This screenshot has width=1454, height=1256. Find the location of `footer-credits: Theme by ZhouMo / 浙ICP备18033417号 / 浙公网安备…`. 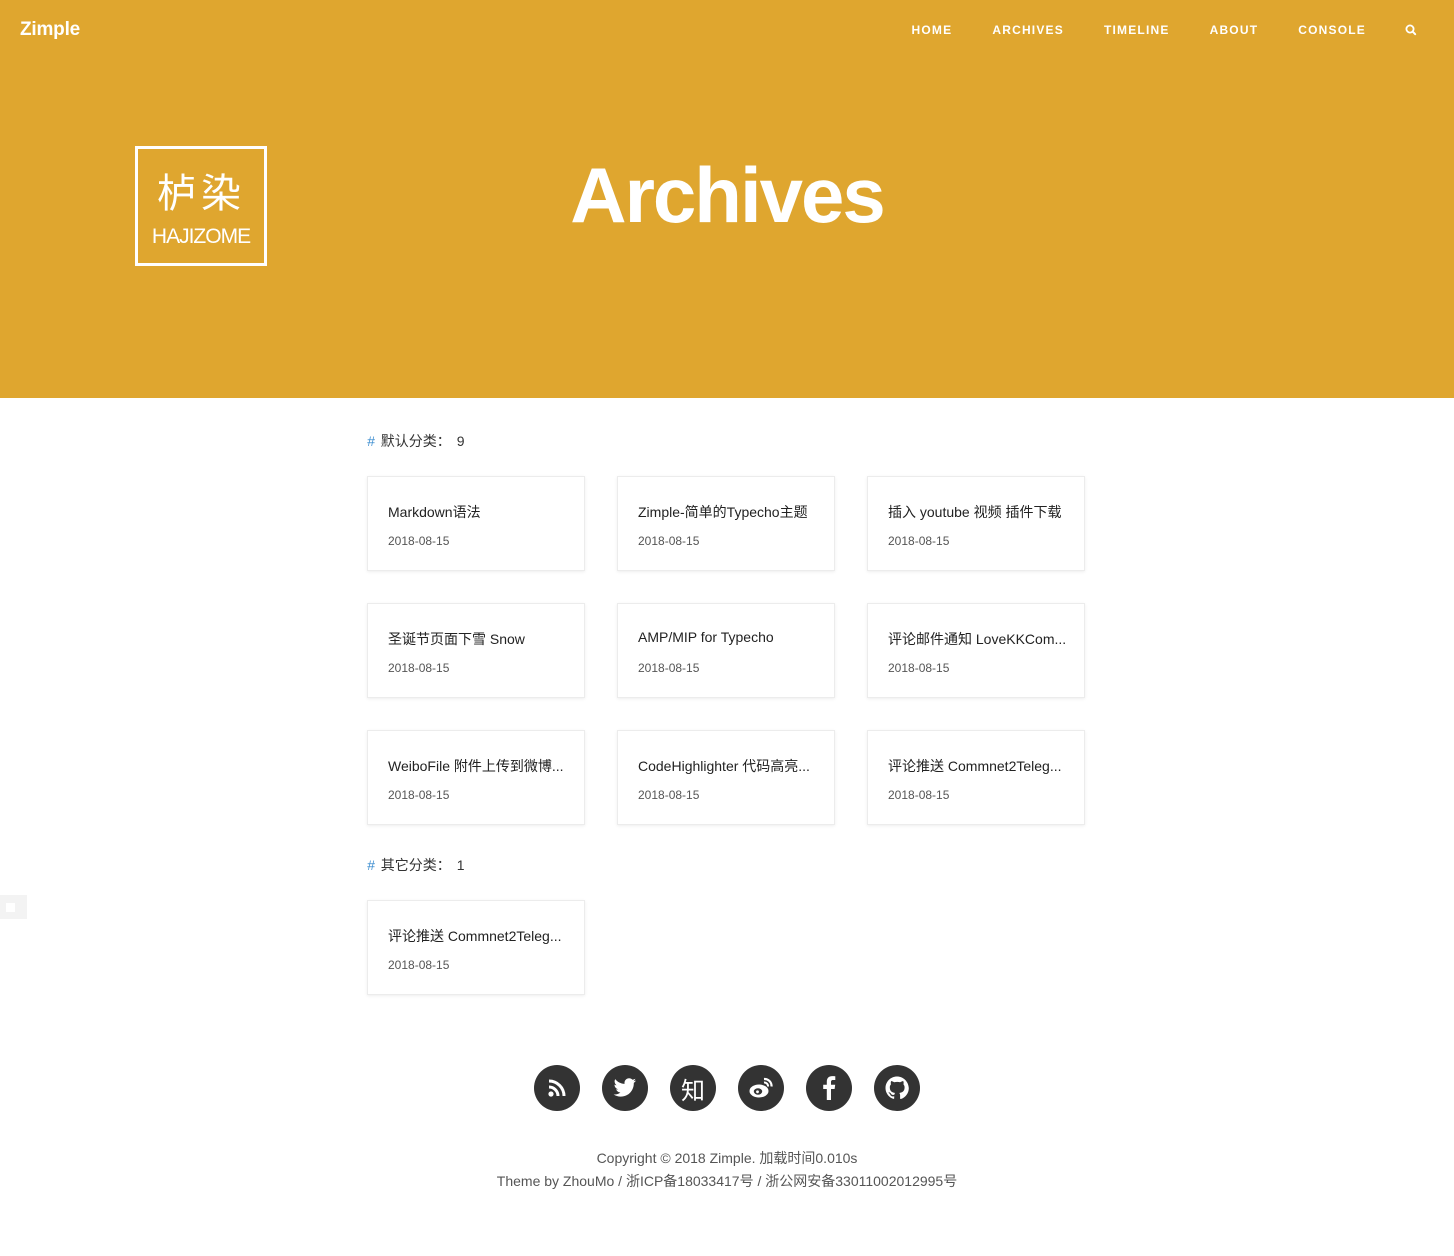

footer-credits: Theme by ZhouMo / 浙ICP备18033417号 / 浙公网安备… is located at coordinates (727, 1181).